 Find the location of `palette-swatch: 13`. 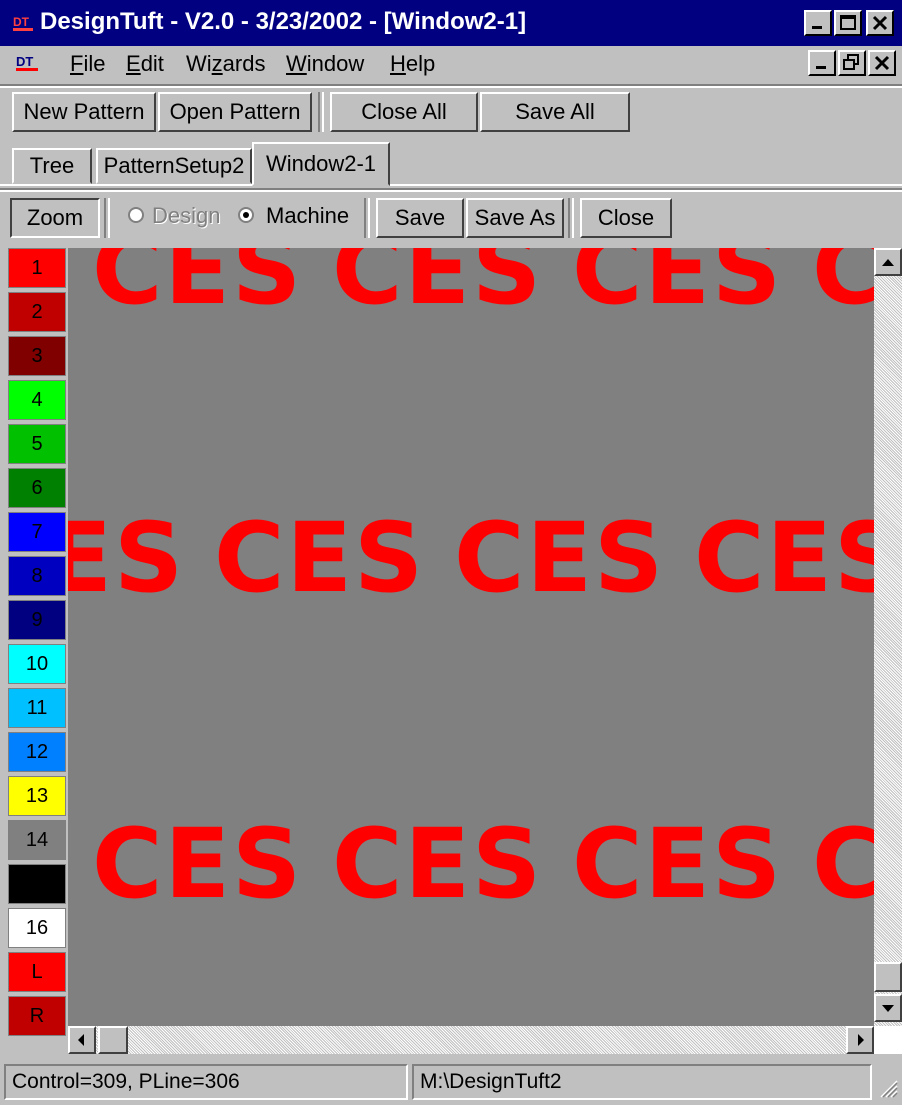

palette-swatch: 13 is located at coordinates (37, 796).